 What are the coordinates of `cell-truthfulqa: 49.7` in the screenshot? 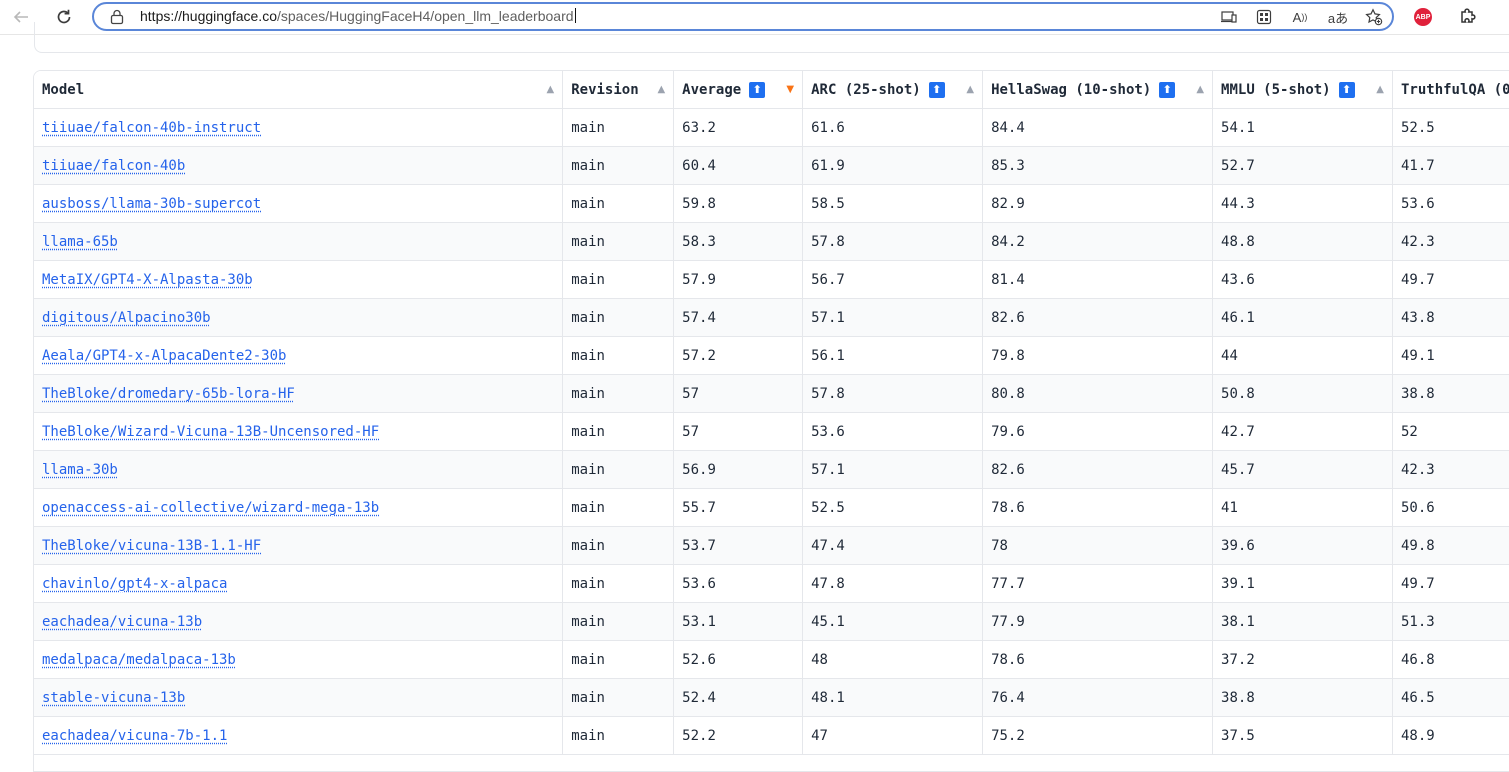 It's located at (1450, 583).